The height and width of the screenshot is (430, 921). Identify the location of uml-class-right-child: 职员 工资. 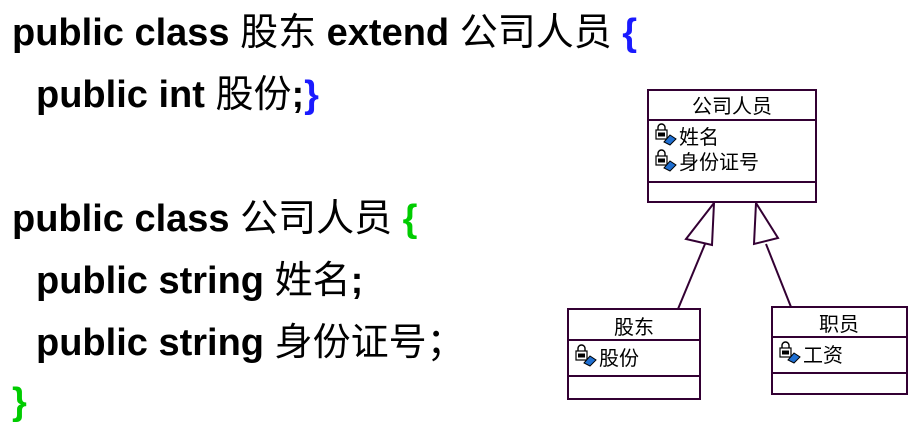
(839, 350).